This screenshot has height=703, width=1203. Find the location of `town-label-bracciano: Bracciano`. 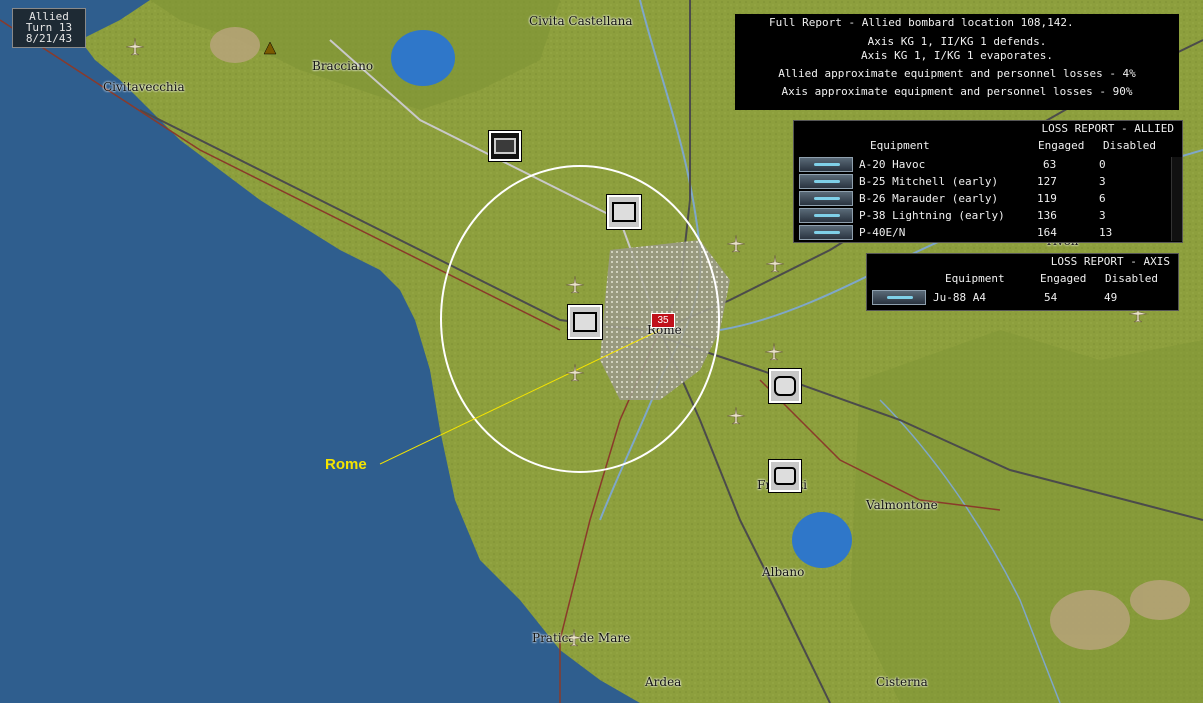

town-label-bracciano: Bracciano is located at coordinates (343, 66).